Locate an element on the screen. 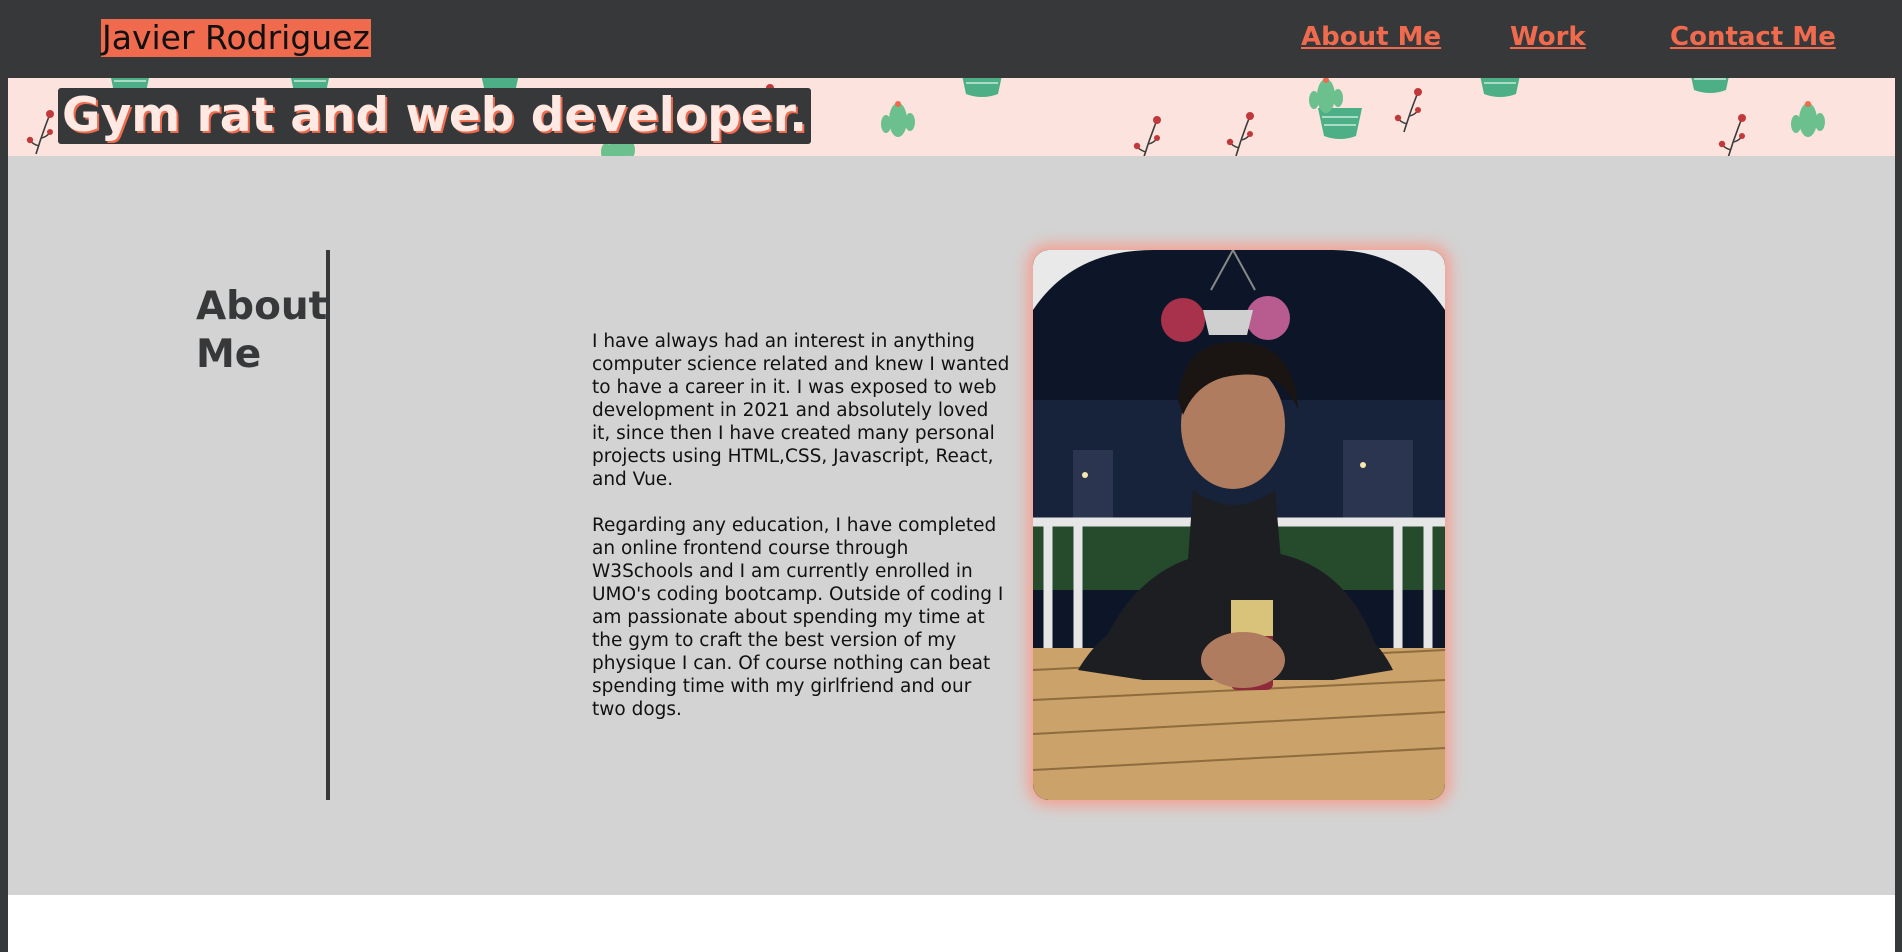  nav-link-contact: Contact Me is located at coordinates (1753, 37).